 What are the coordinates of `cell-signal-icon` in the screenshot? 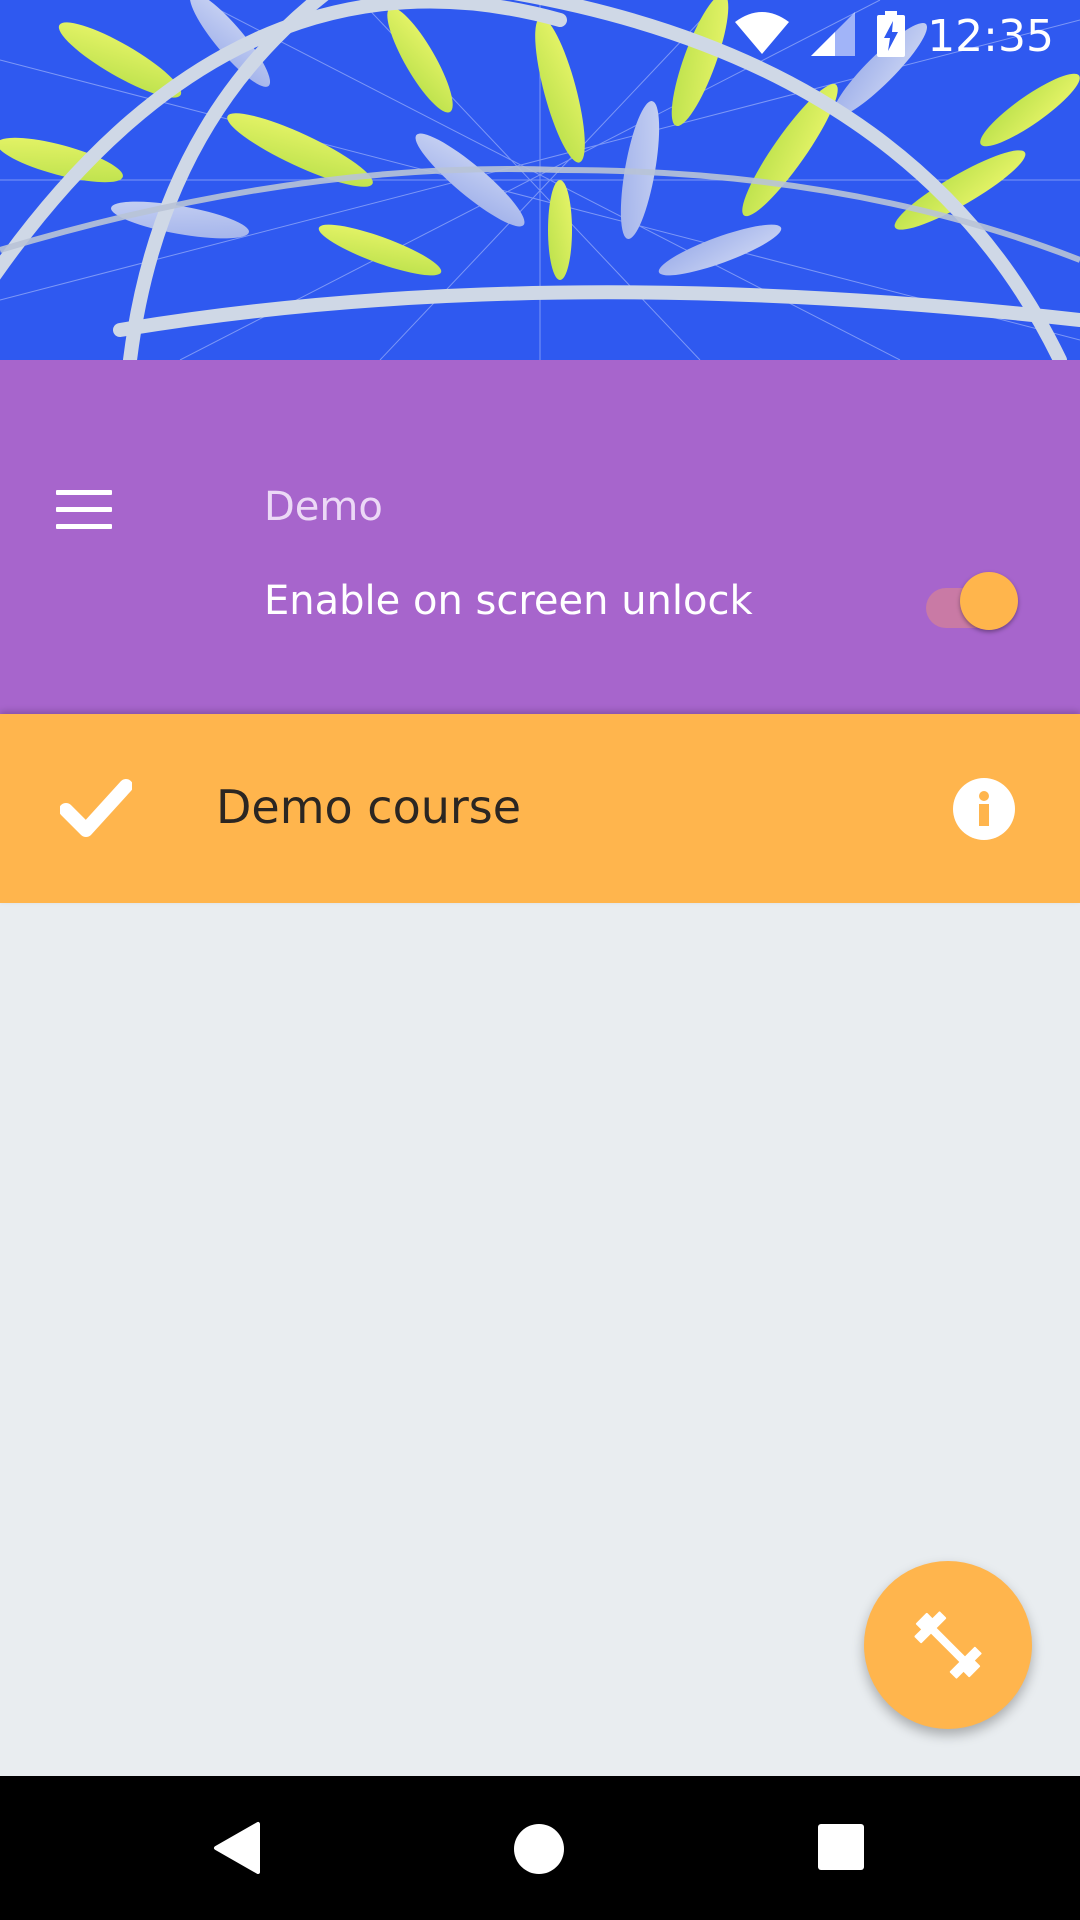 It's located at (833, 36).